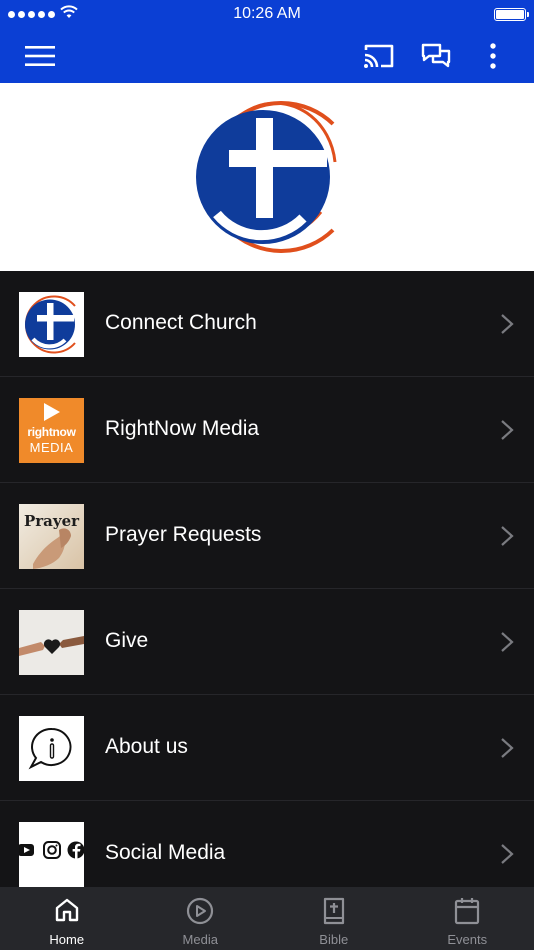 The width and height of the screenshot is (534, 950). I want to click on menu-item-label: Give, so click(127, 640).